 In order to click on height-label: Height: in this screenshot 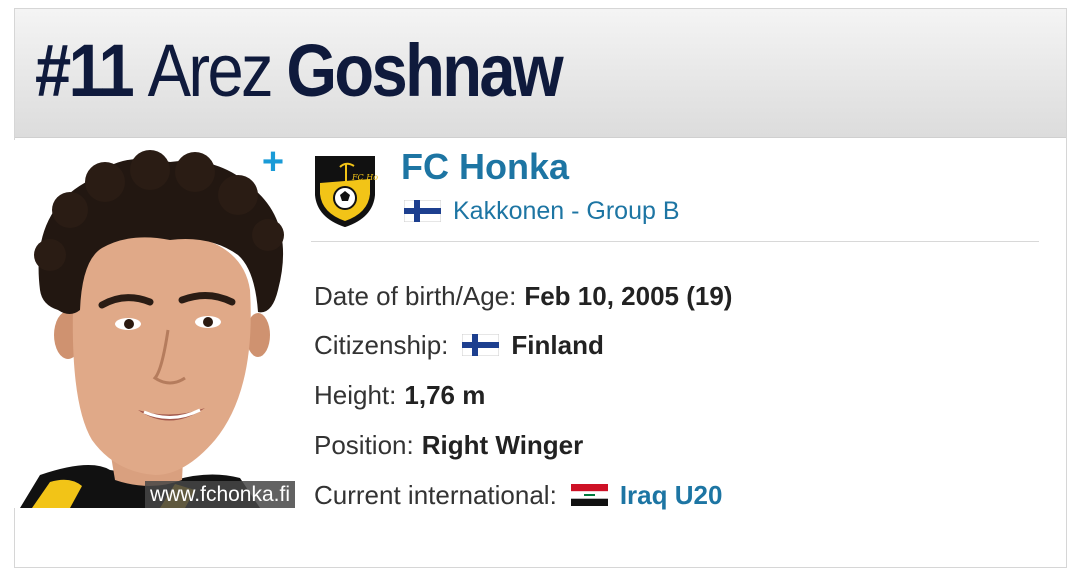, I will do `click(355, 394)`.